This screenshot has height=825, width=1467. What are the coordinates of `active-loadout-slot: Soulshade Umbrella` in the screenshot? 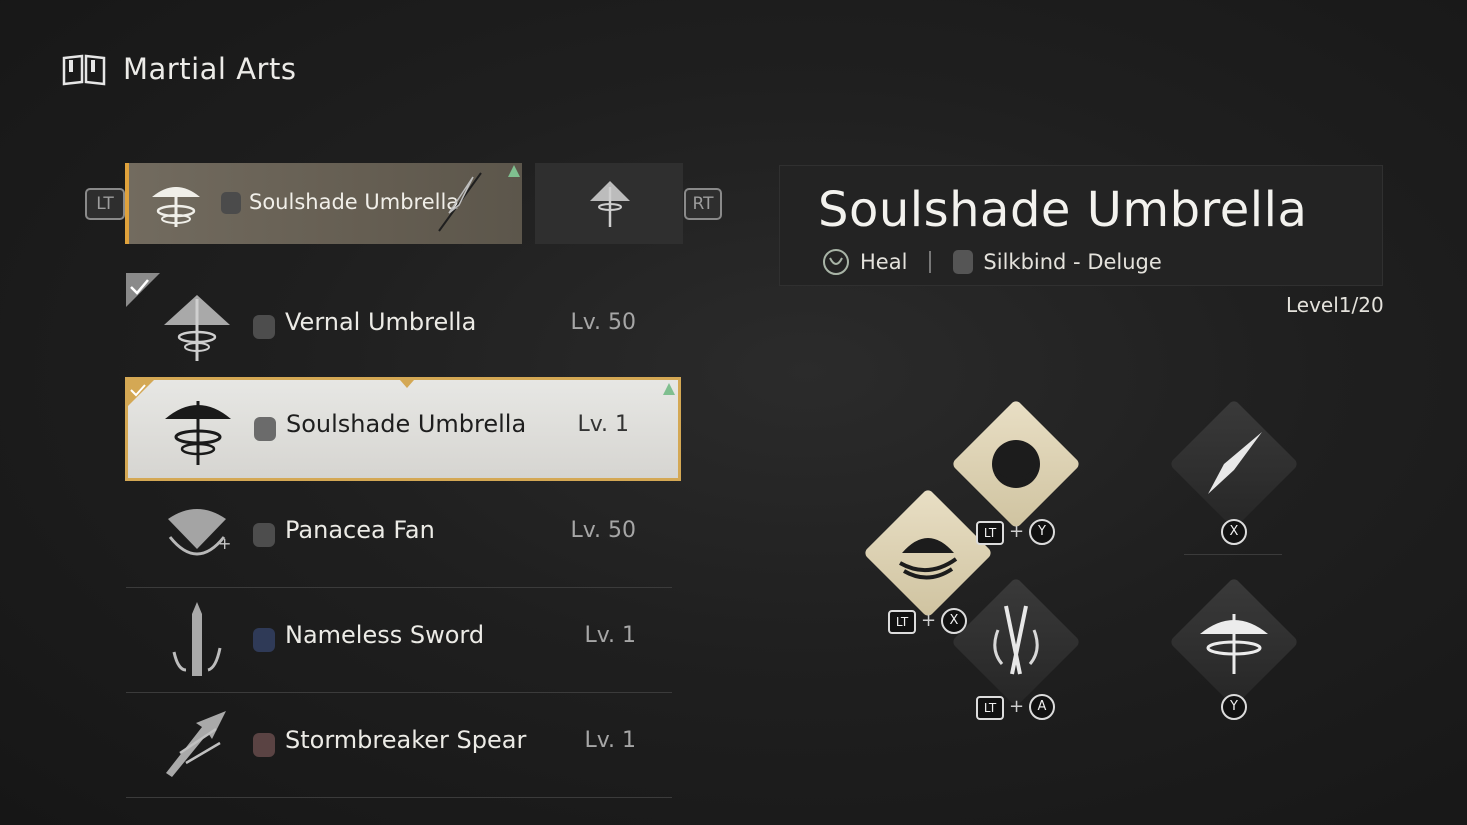 It's located at (323, 203).